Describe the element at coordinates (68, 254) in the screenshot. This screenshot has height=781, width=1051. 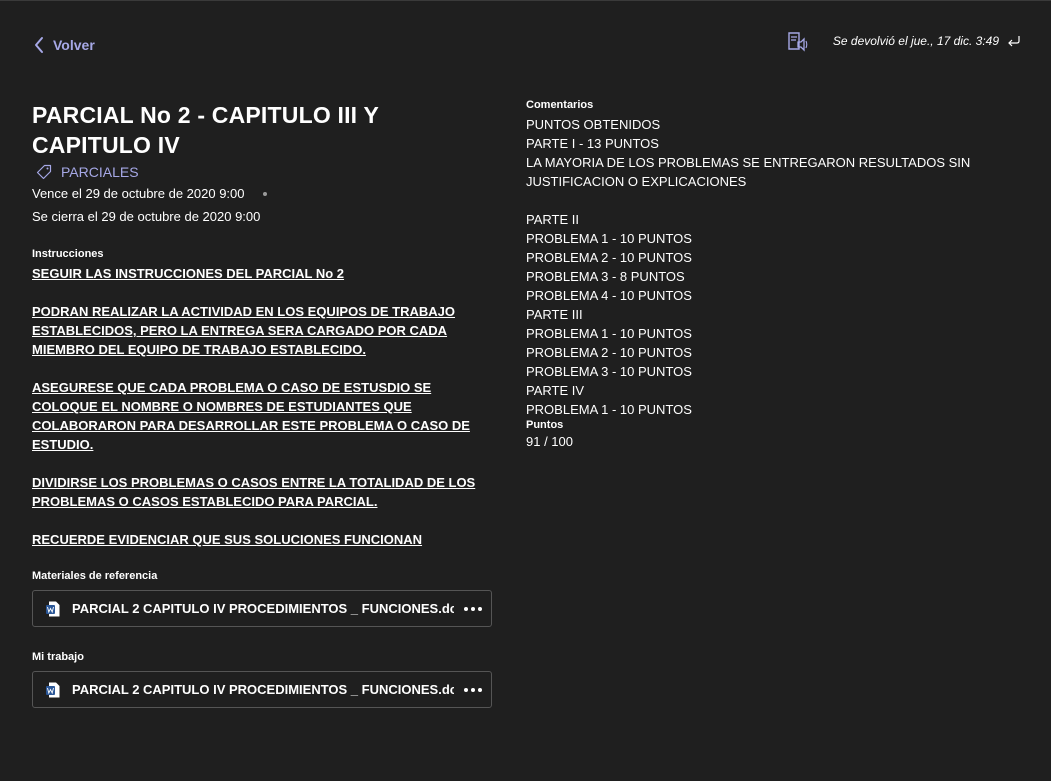
I see `instructions-label: Instrucciones` at that location.